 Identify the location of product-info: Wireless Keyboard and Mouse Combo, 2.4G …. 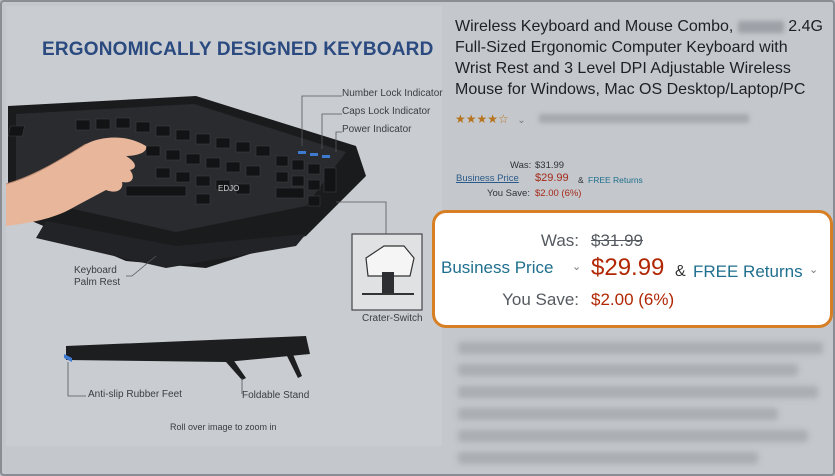
(640, 71).